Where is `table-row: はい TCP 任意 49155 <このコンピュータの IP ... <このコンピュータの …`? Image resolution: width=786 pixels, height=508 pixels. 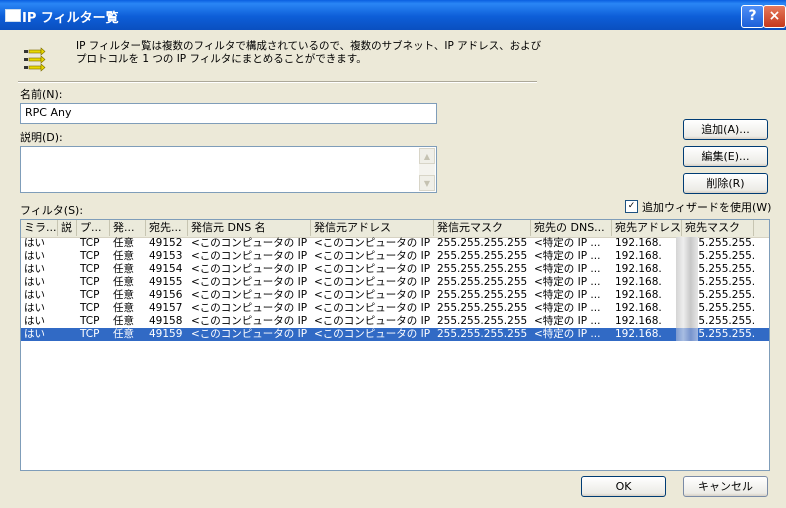
table-row: はい TCP 任意 49155 <このコンピュータの IP ... <このコンピュータの … is located at coordinates (395, 282).